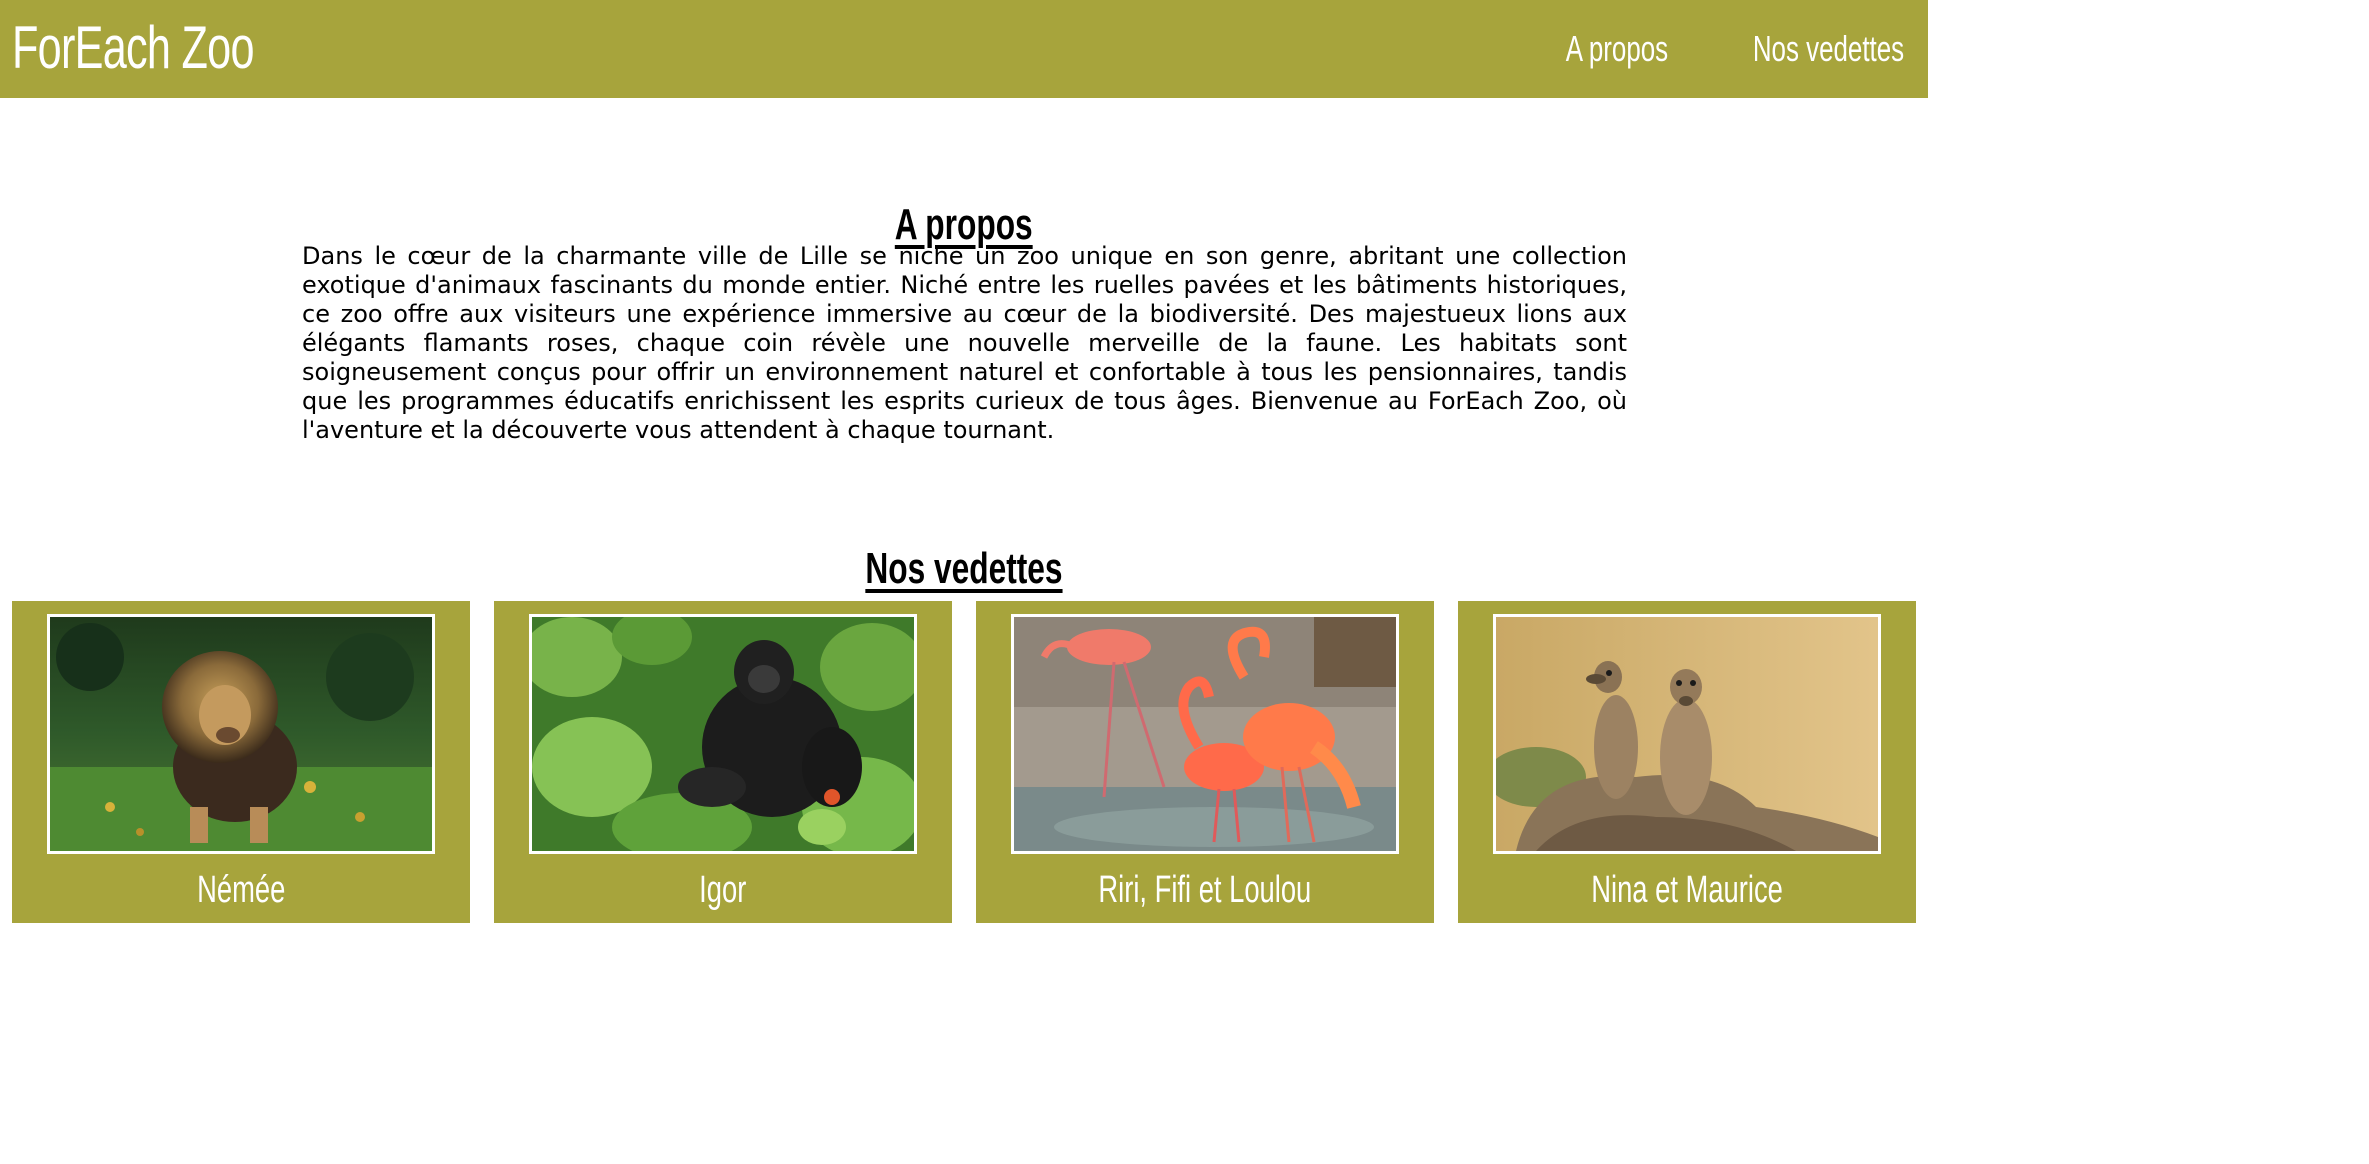 The image size is (2369, 1164). Describe the element at coordinates (1617, 49) in the screenshot. I see `nav-link-a-propos: A propos` at that location.